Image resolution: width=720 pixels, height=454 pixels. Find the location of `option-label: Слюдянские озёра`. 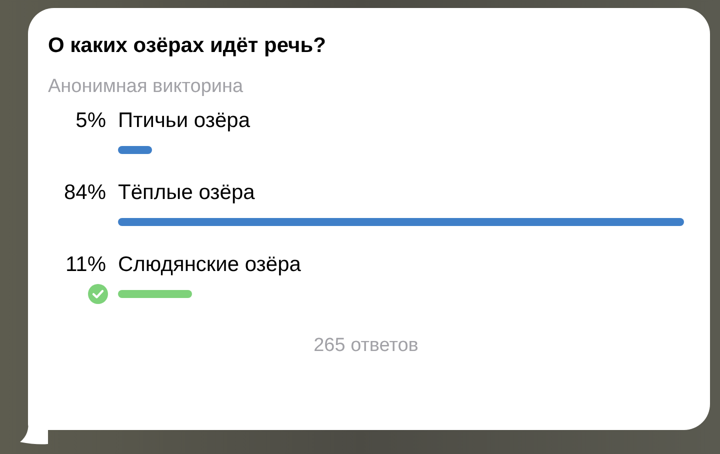

option-label: Слюдянские озёра is located at coordinates (209, 265).